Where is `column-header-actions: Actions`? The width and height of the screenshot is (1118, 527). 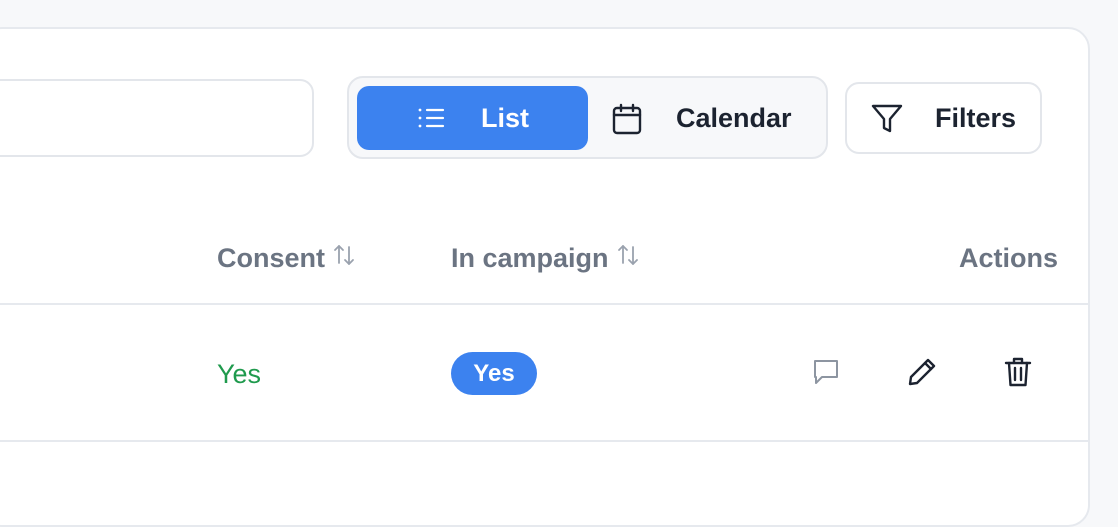
column-header-actions: Actions is located at coordinates (1008, 258).